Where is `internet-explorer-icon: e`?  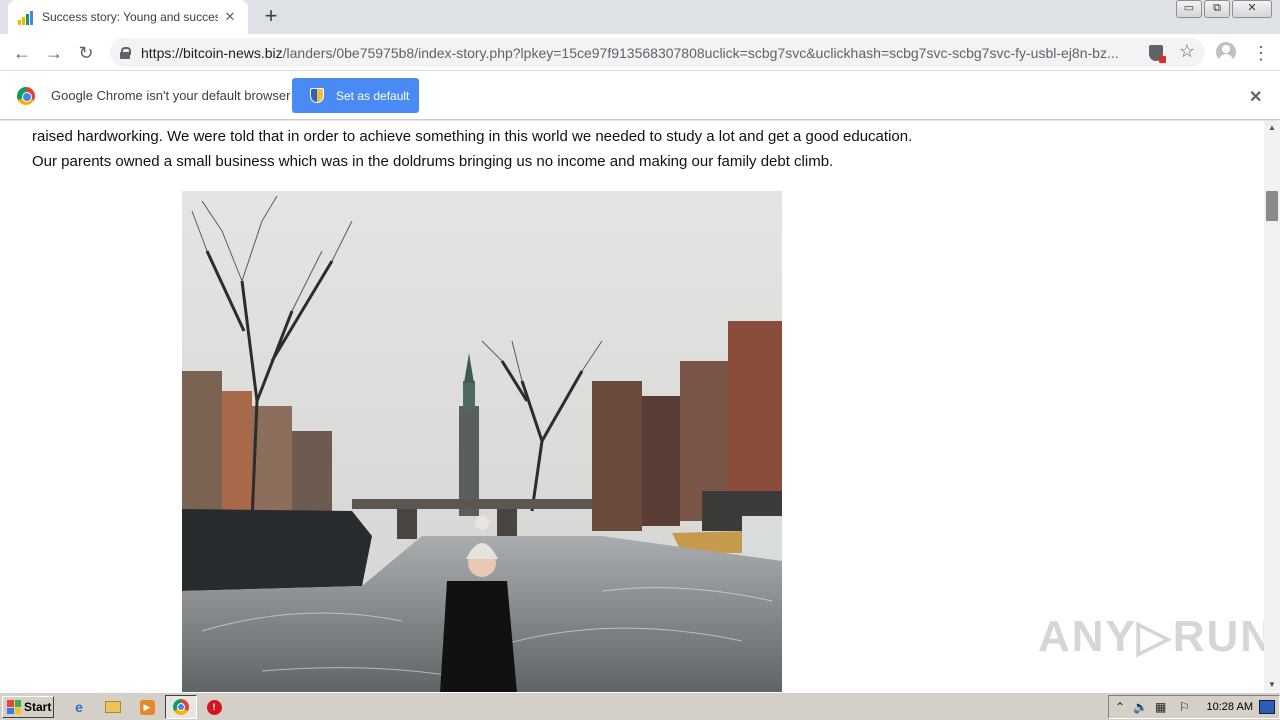 internet-explorer-icon: e is located at coordinates (79, 707).